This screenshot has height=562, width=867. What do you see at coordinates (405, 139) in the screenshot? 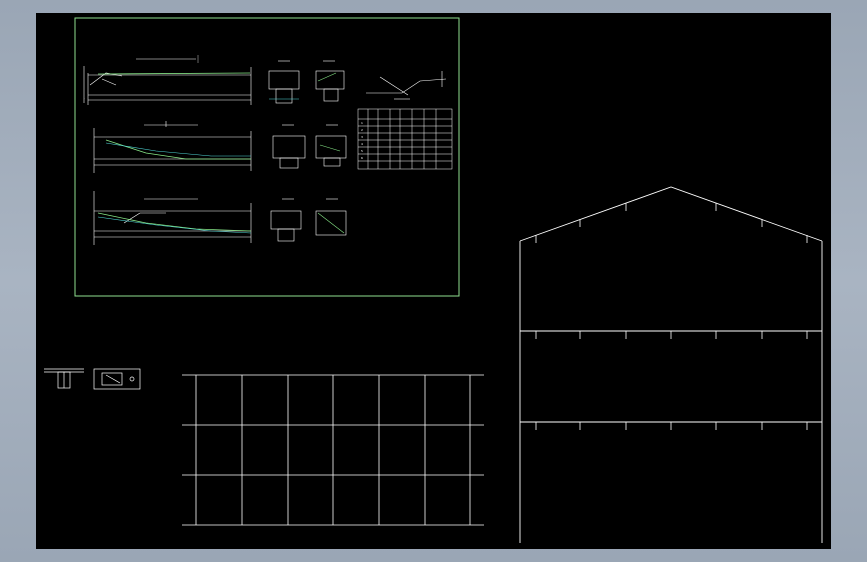
I see `rebar-schedule-table` at bounding box center [405, 139].